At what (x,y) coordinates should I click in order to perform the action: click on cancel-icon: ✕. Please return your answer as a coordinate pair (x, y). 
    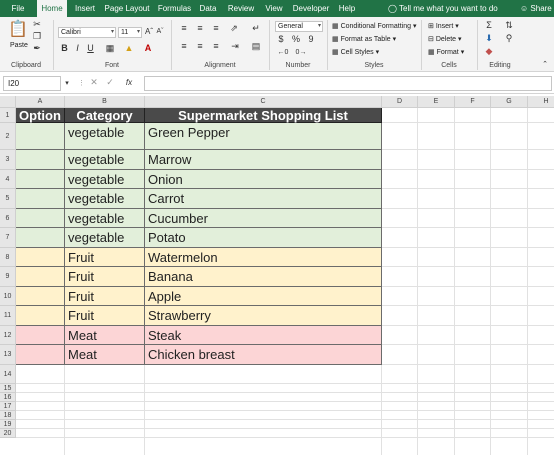
    Looking at the image, I should click on (94, 82).